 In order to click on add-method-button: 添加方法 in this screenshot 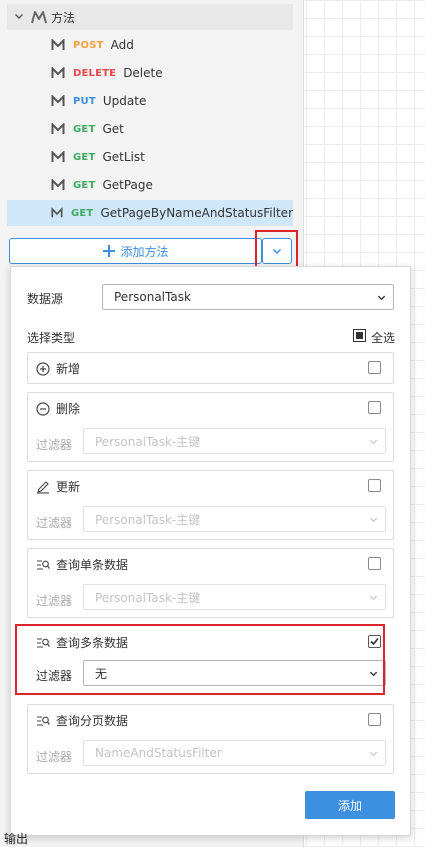, I will do `click(135, 251)`.